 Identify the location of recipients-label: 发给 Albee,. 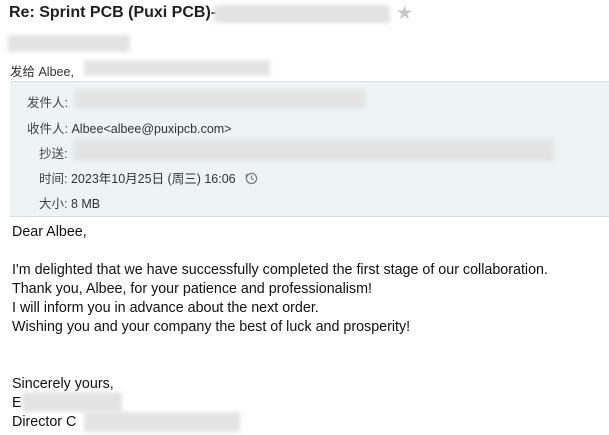
(42, 72).